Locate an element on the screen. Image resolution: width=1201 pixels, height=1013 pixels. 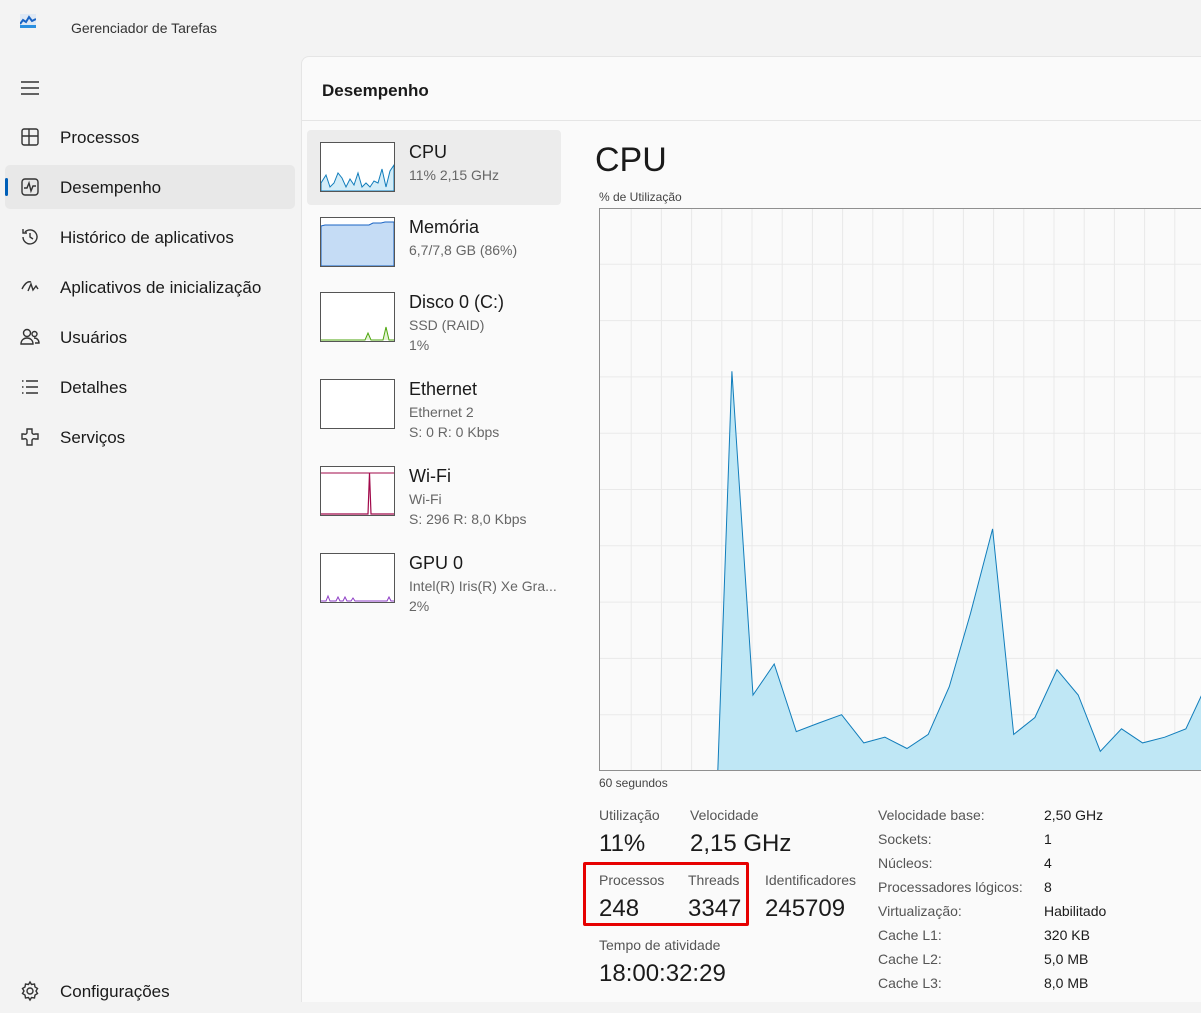
utilization-value: 11% is located at coordinates (622, 844).